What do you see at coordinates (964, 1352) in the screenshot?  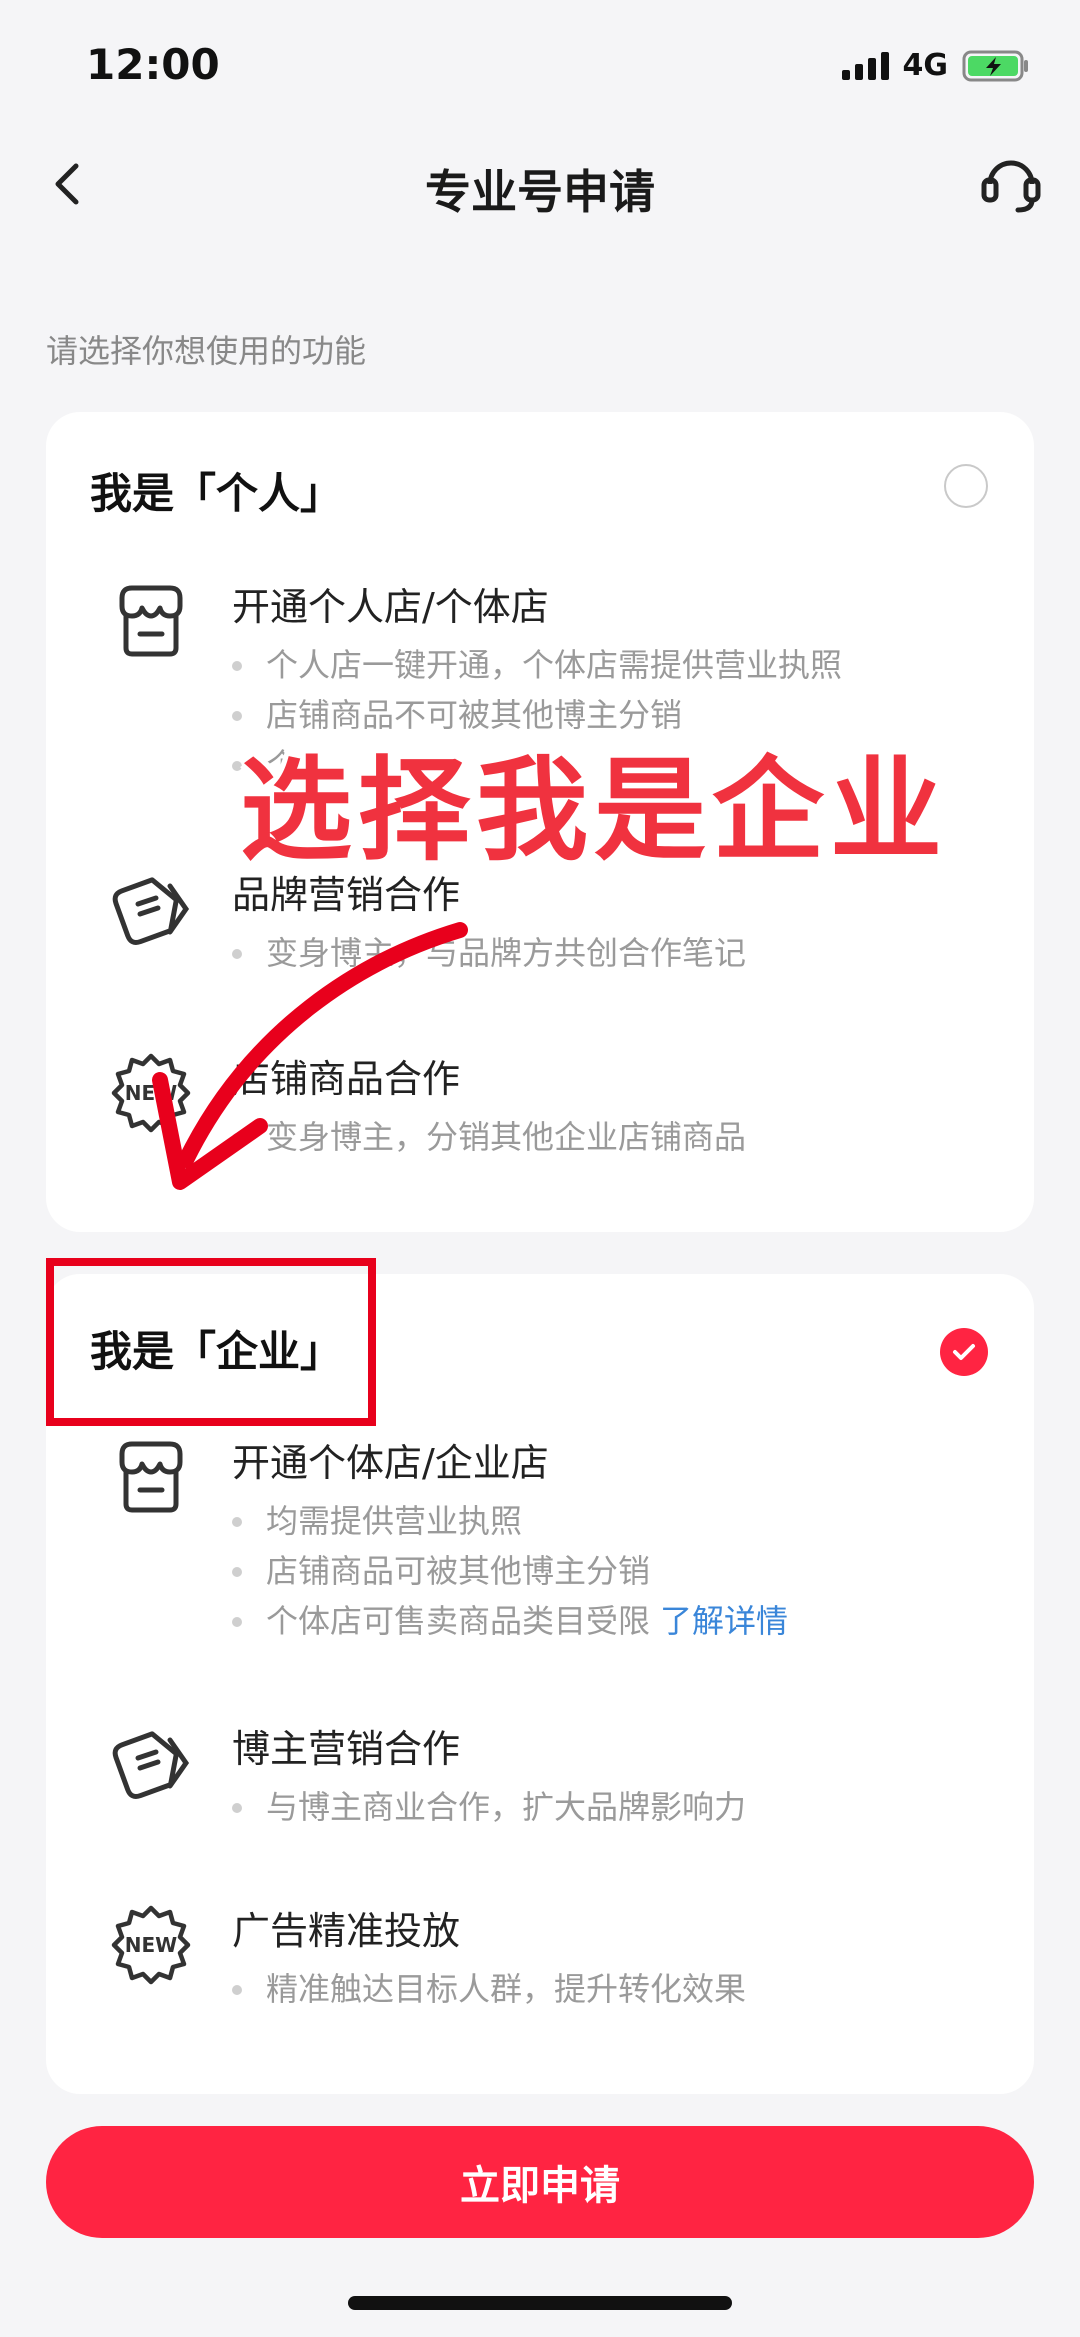 I see `check-selected-icon` at bounding box center [964, 1352].